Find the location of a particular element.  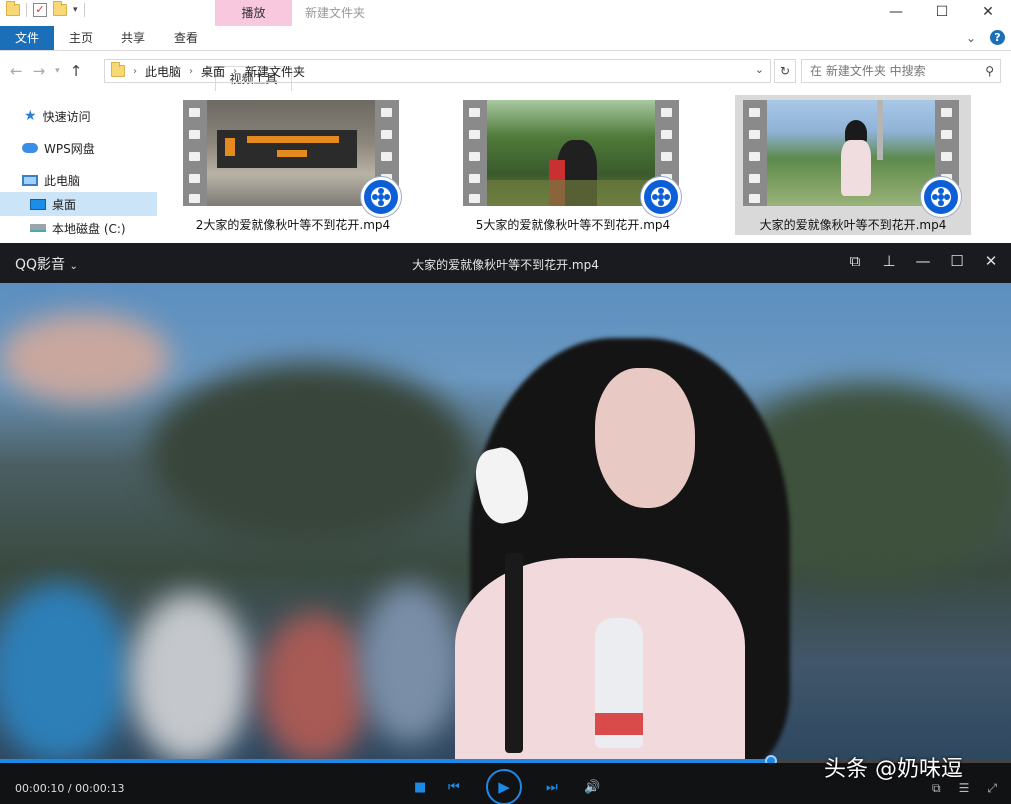

girl-face is located at coordinates (645, 438).